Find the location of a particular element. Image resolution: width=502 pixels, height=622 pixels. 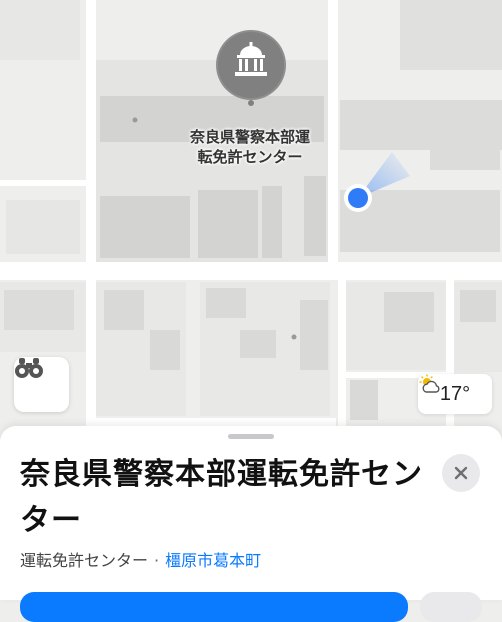

place-location-link: 橿原市葛本町 is located at coordinates (213, 560).